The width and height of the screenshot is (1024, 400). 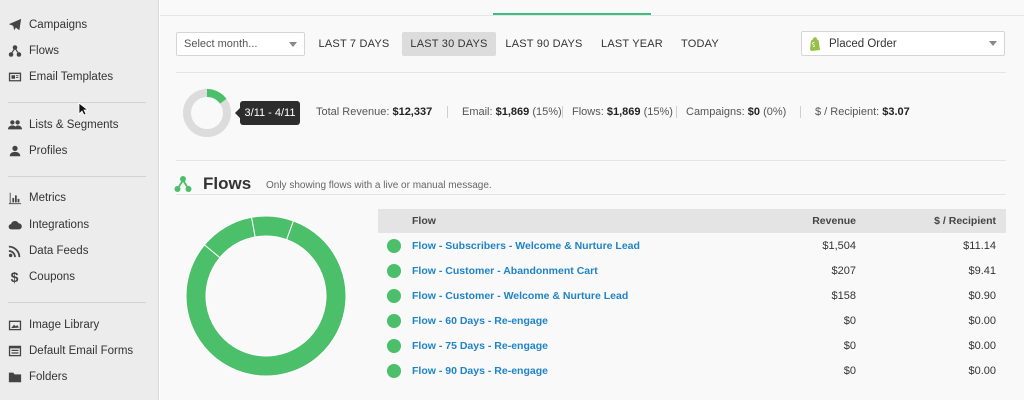 I want to click on range-last-year: LAST YEAR, so click(x=632, y=44).